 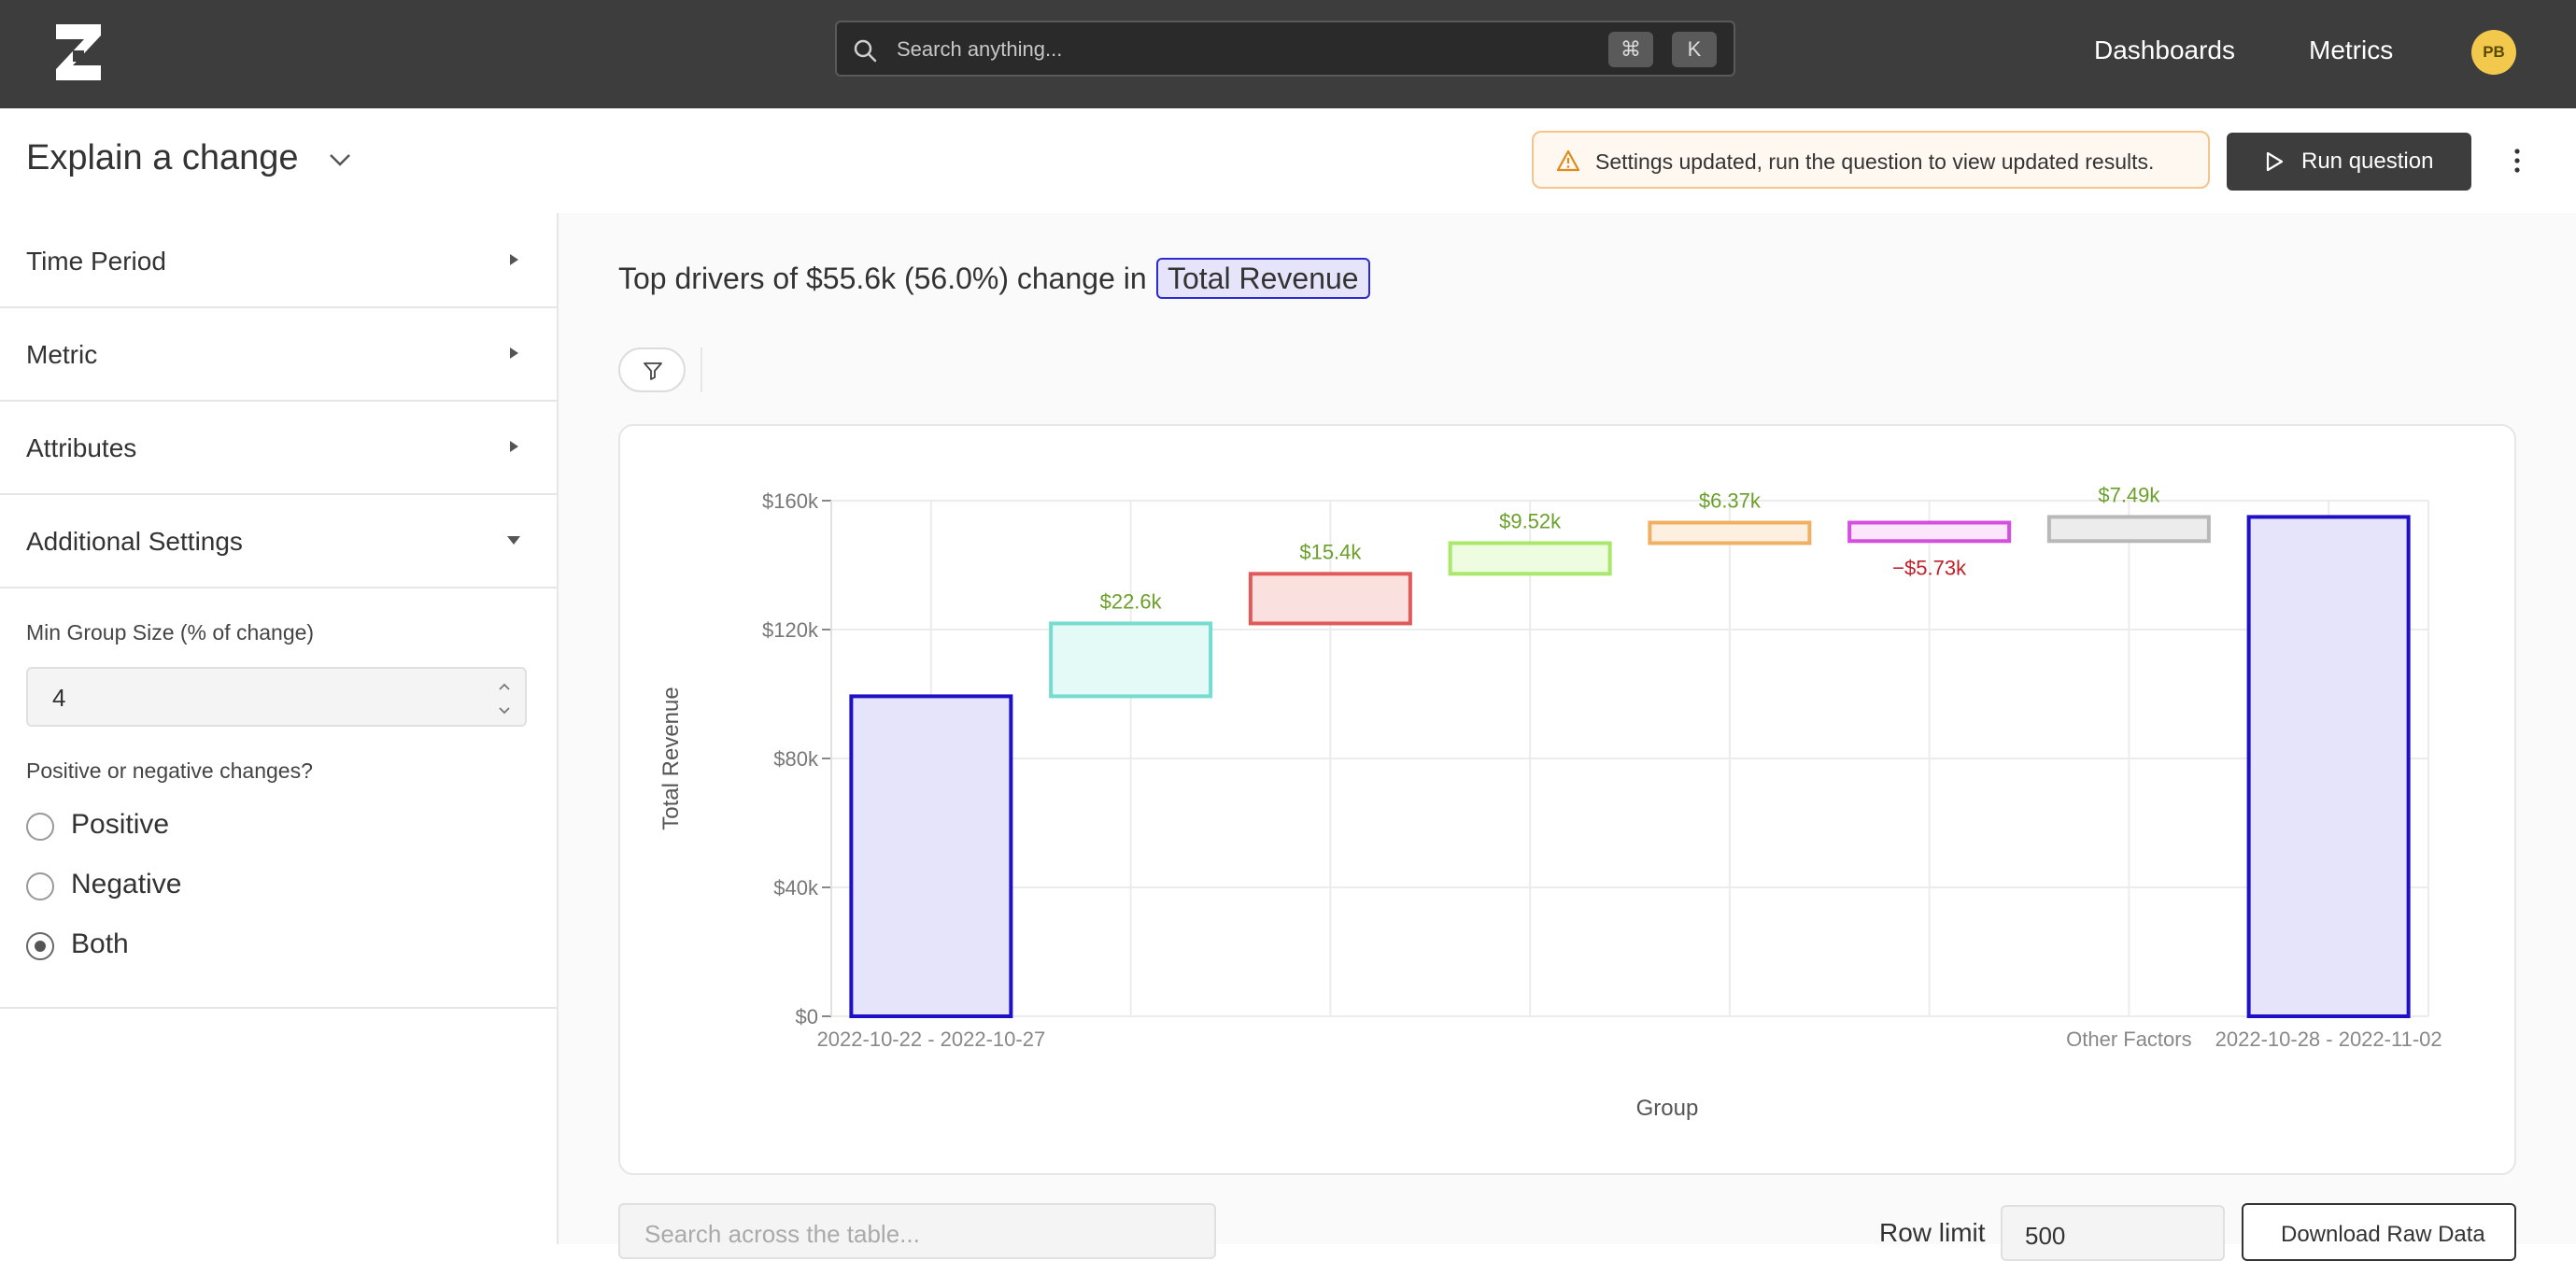 What do you see at coordinates (1263, 278) in the screenshot?
I see `metric-tag: Total Revenue` at bounding box center [1263, 278].